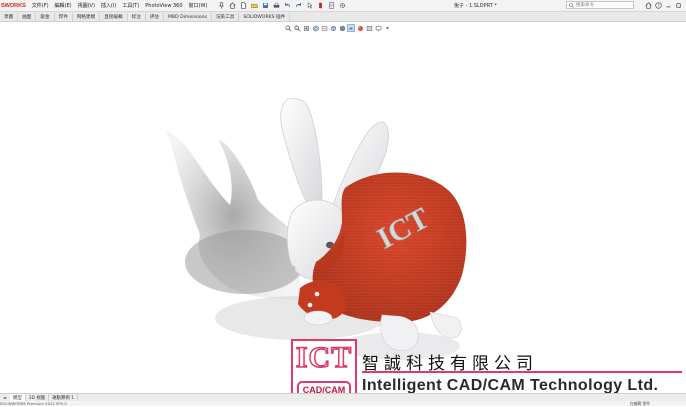 Image resolution: width=686 pixels, height=407 pixels. Describe the element at coordinates (522, 372) in the screenshot. I see `company-divider` at that location.